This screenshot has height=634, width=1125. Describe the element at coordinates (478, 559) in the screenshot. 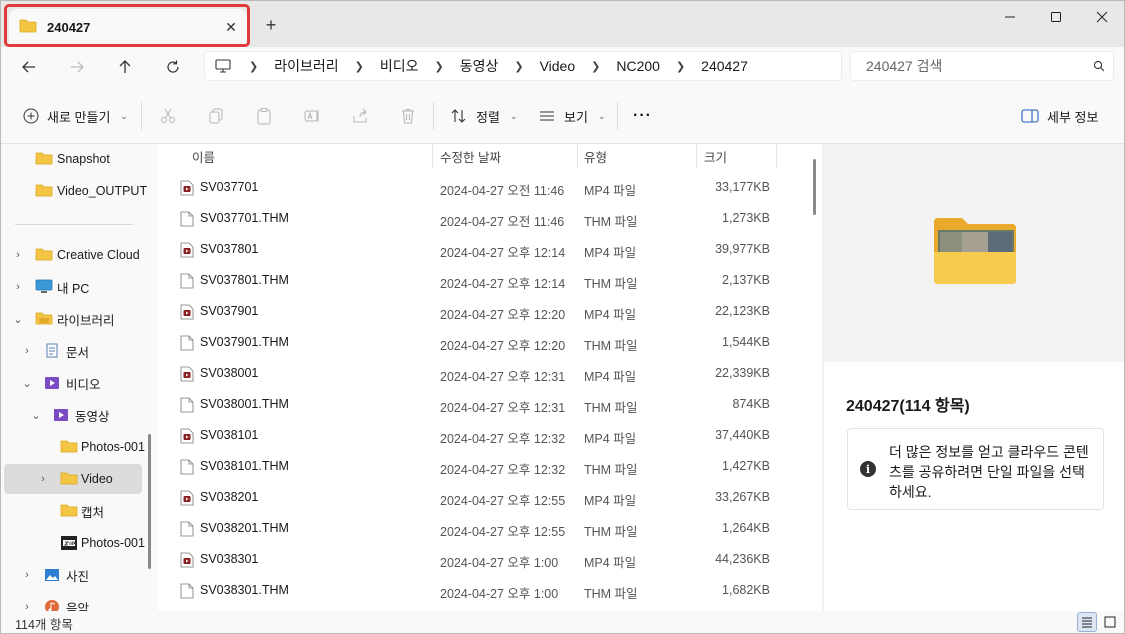

I see `table-row: SV038301 2024-04-27 오후 1:00 MP4 파일 44,236KB` at that location.